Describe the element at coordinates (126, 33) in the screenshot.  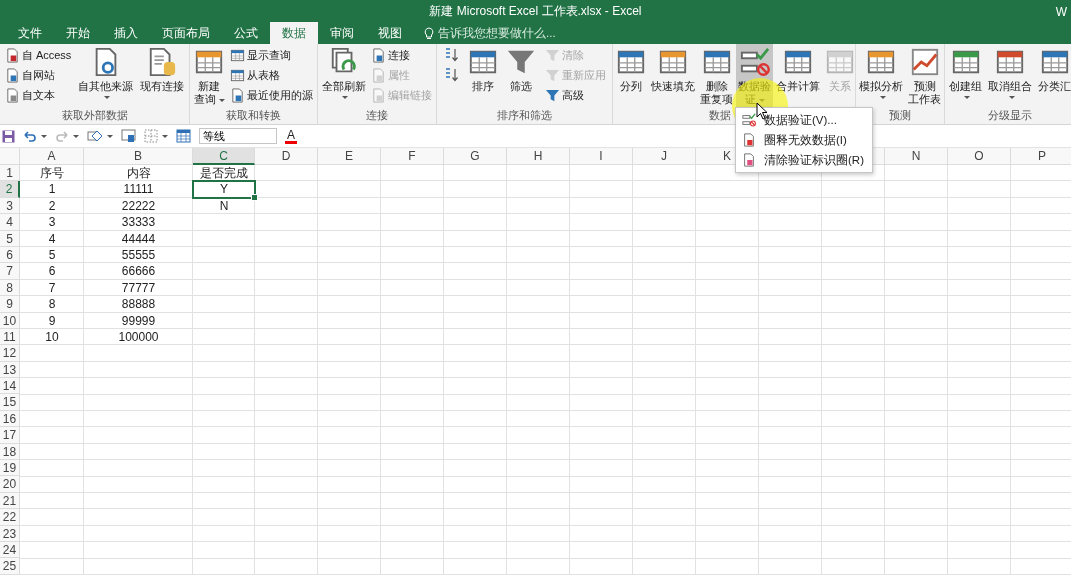
I see `ribbon-tab: 插入` at that location.